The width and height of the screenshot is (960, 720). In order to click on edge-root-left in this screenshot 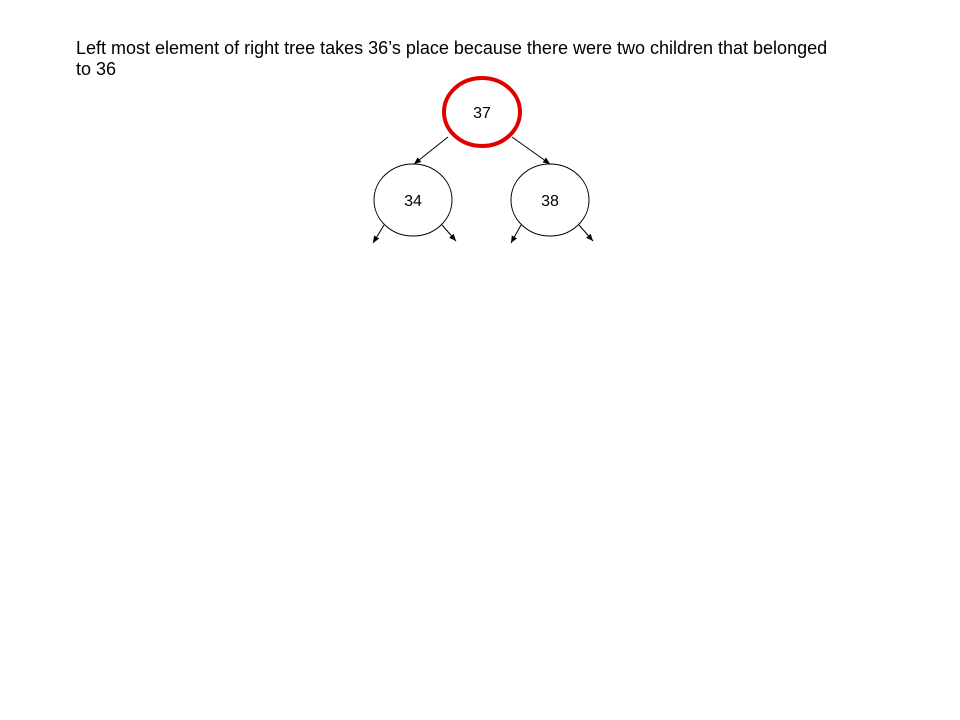, I will do `click(431, 150)`.